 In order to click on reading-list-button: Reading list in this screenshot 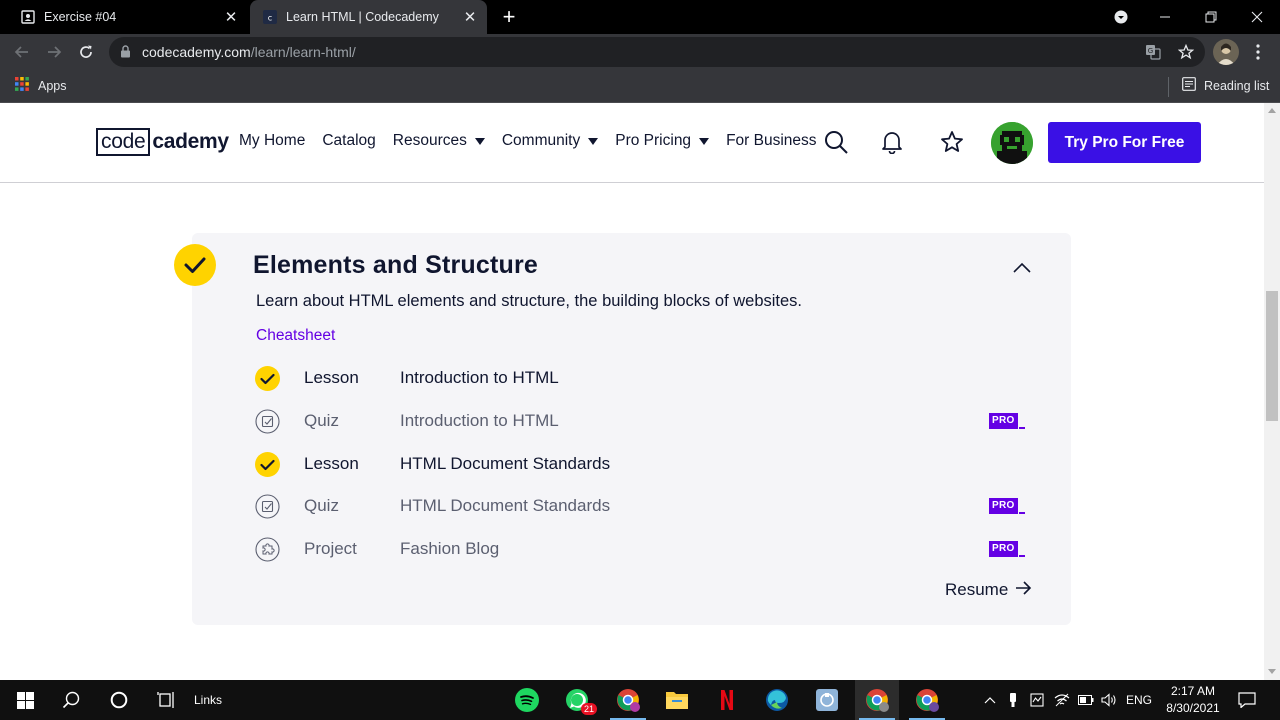, I will do `click(1225, 85)`.